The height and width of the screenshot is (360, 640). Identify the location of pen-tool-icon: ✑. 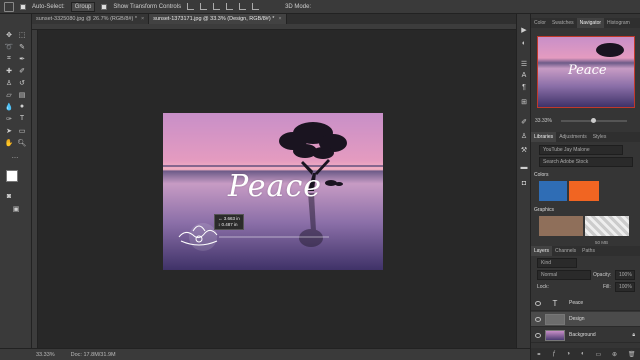
(9, 118).